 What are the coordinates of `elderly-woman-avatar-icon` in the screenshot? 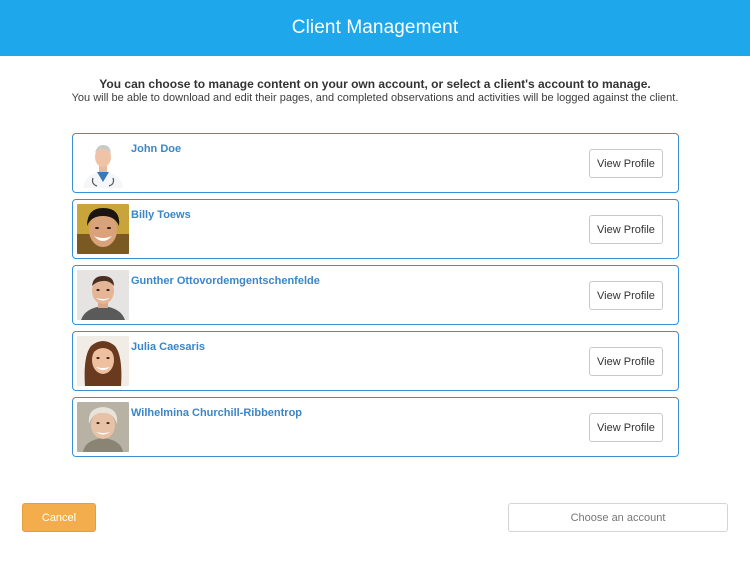 It's located at (103, 427).